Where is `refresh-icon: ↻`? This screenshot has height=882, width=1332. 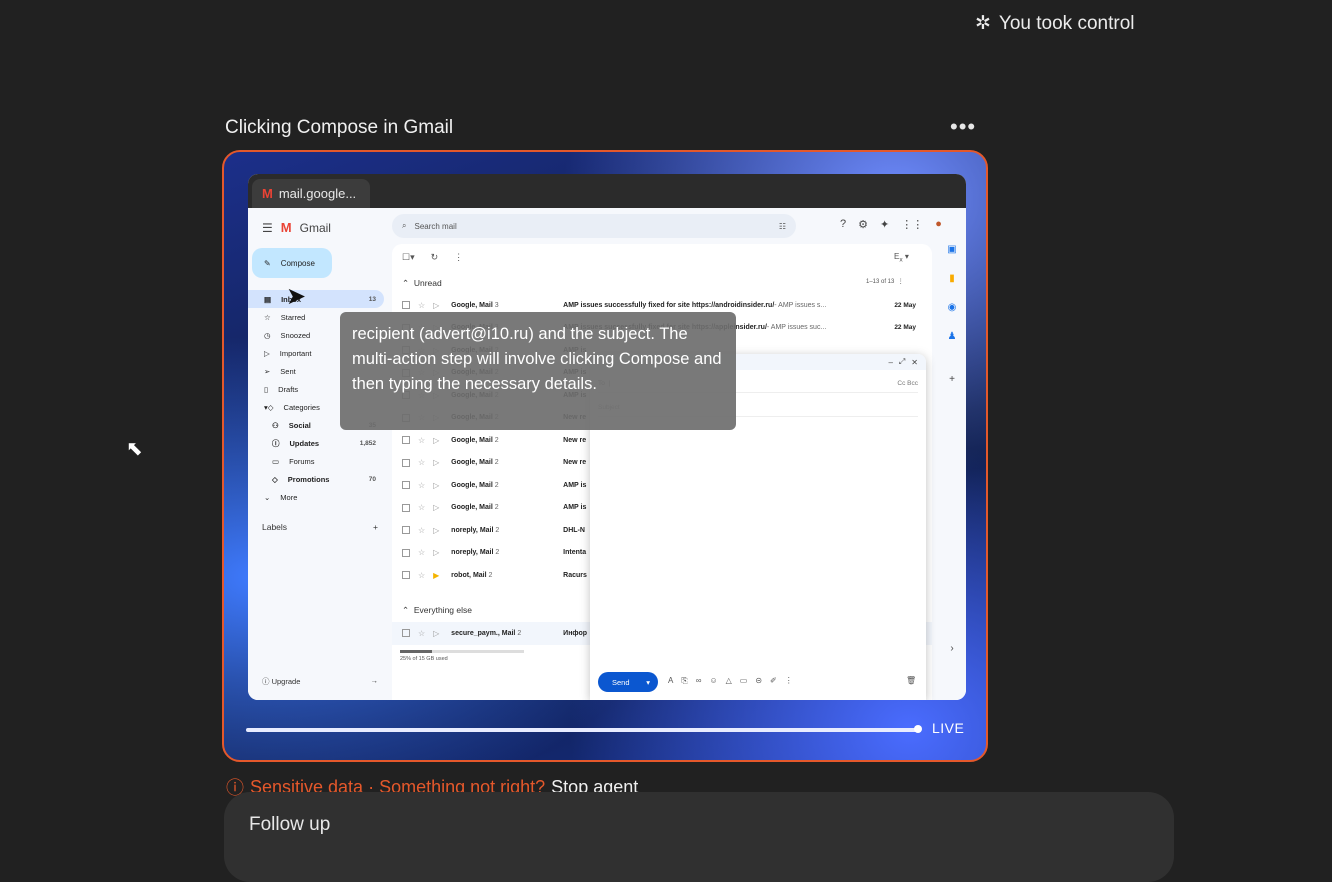
refresh-icon: ↻ is located at coordinates (435, 257).